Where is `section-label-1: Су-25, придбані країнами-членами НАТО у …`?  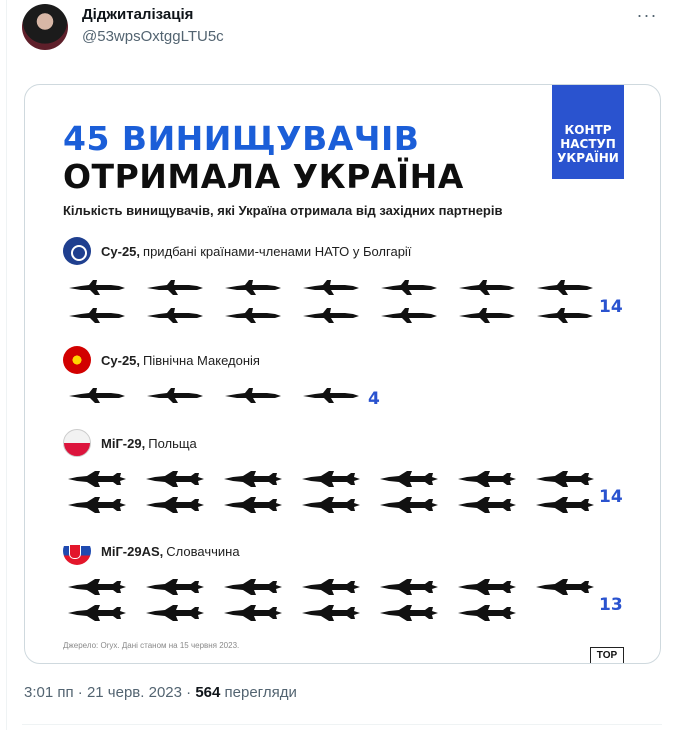 section-label-1: Су-25, придбані країнами-членами НАТО у … is located at coordinates (237, 251).